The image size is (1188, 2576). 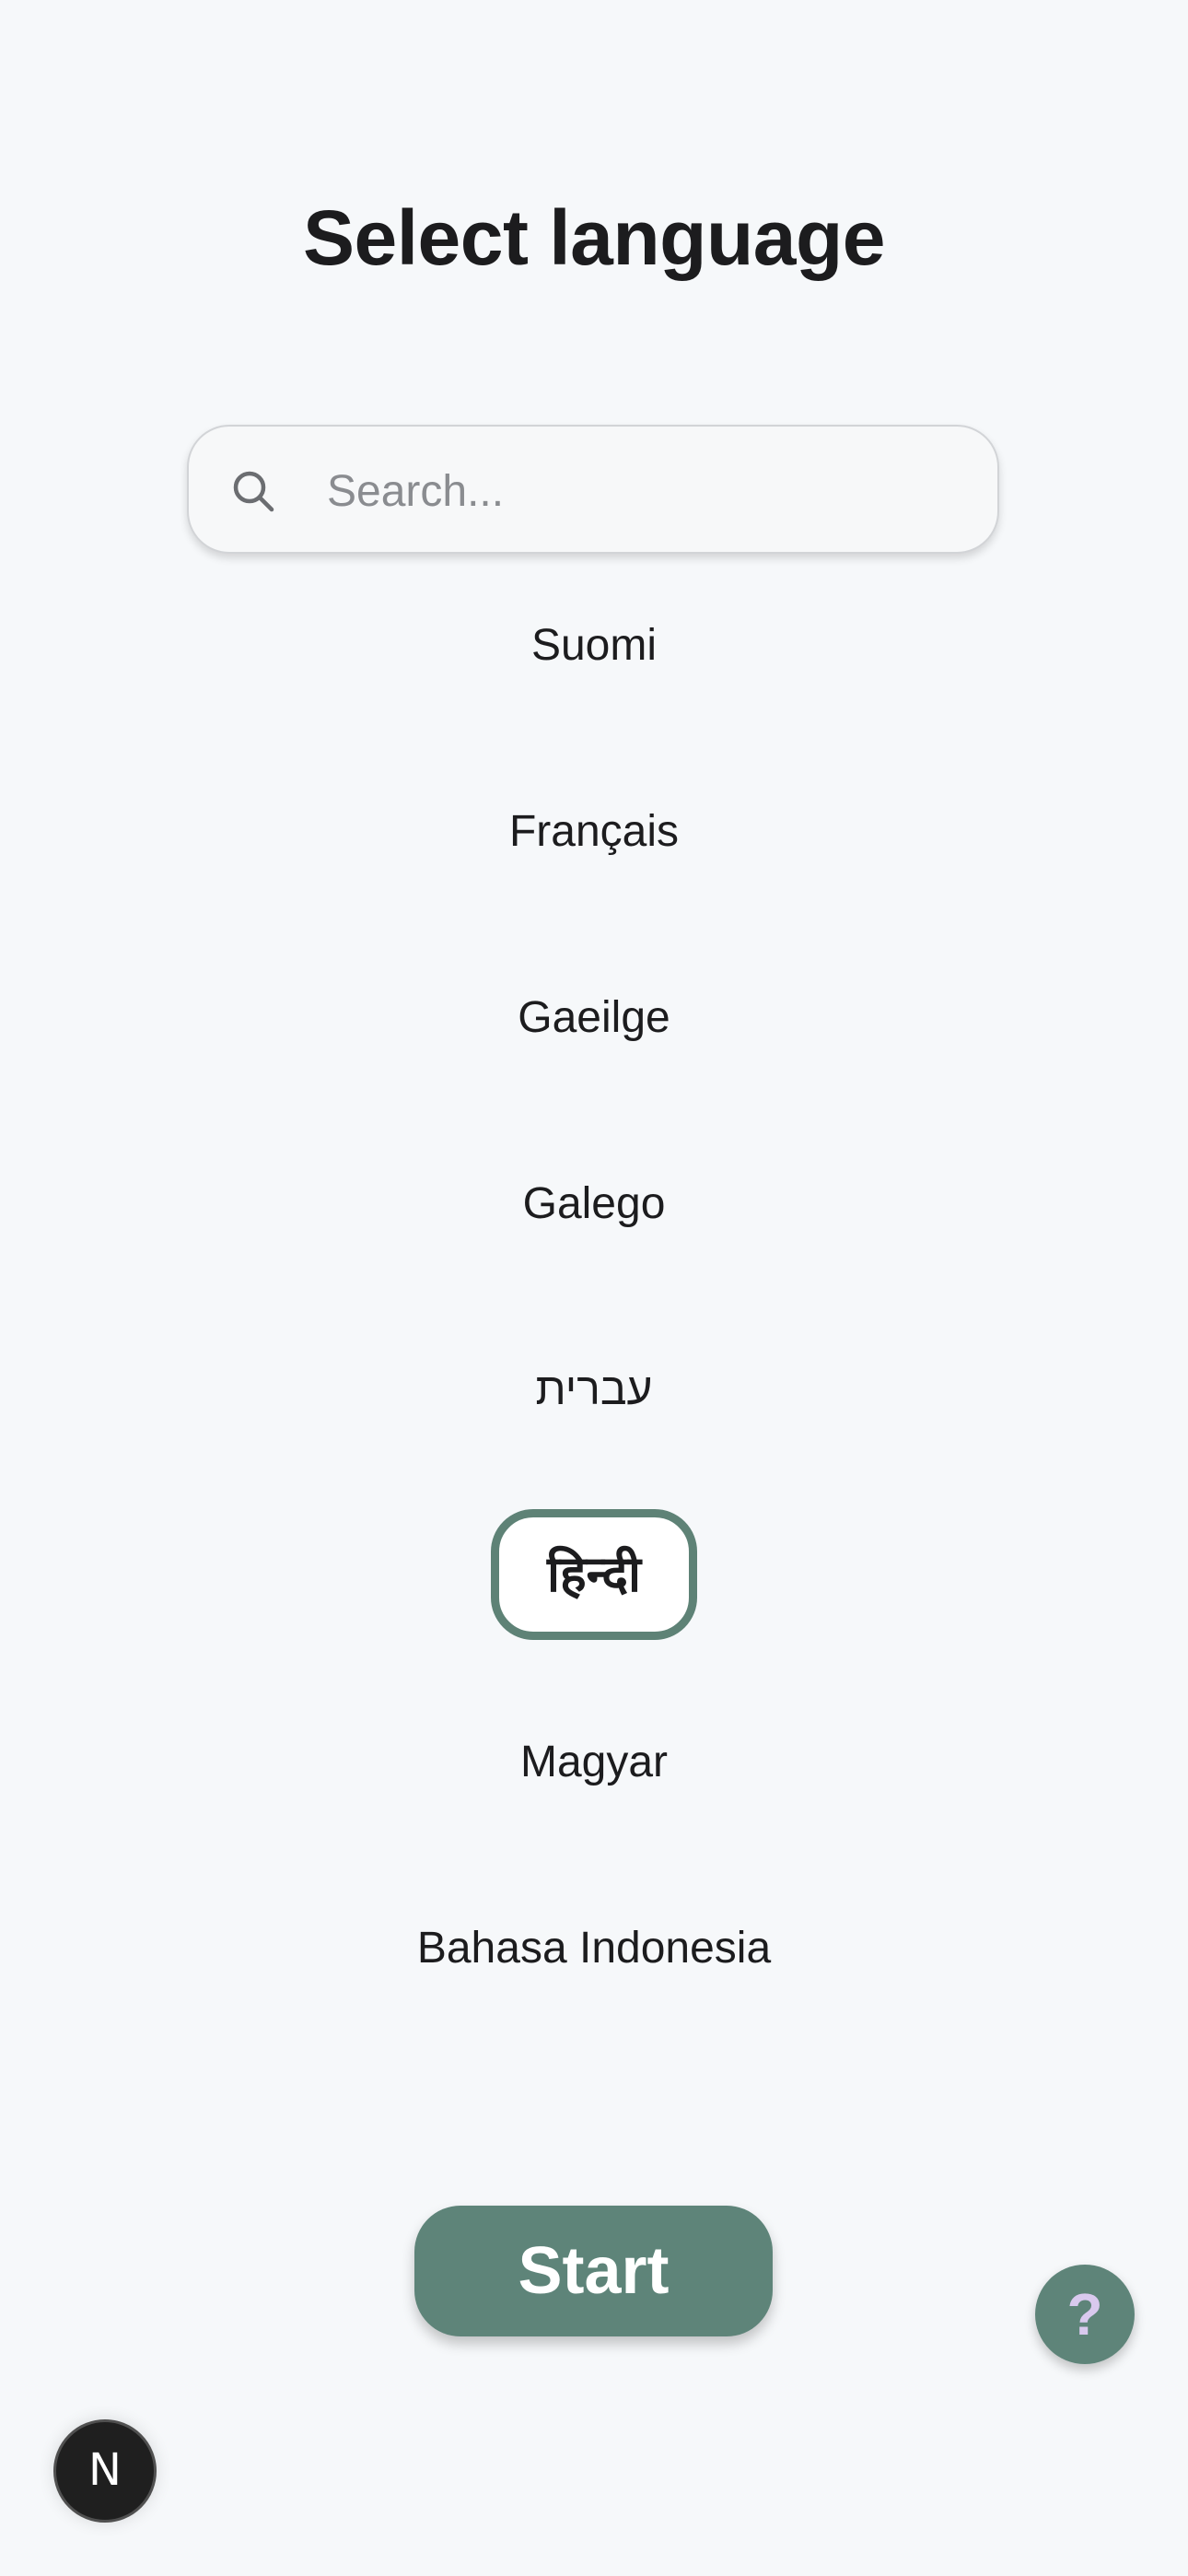 I want to click on next-dev-badge: N, so click(x=105, y=2471).